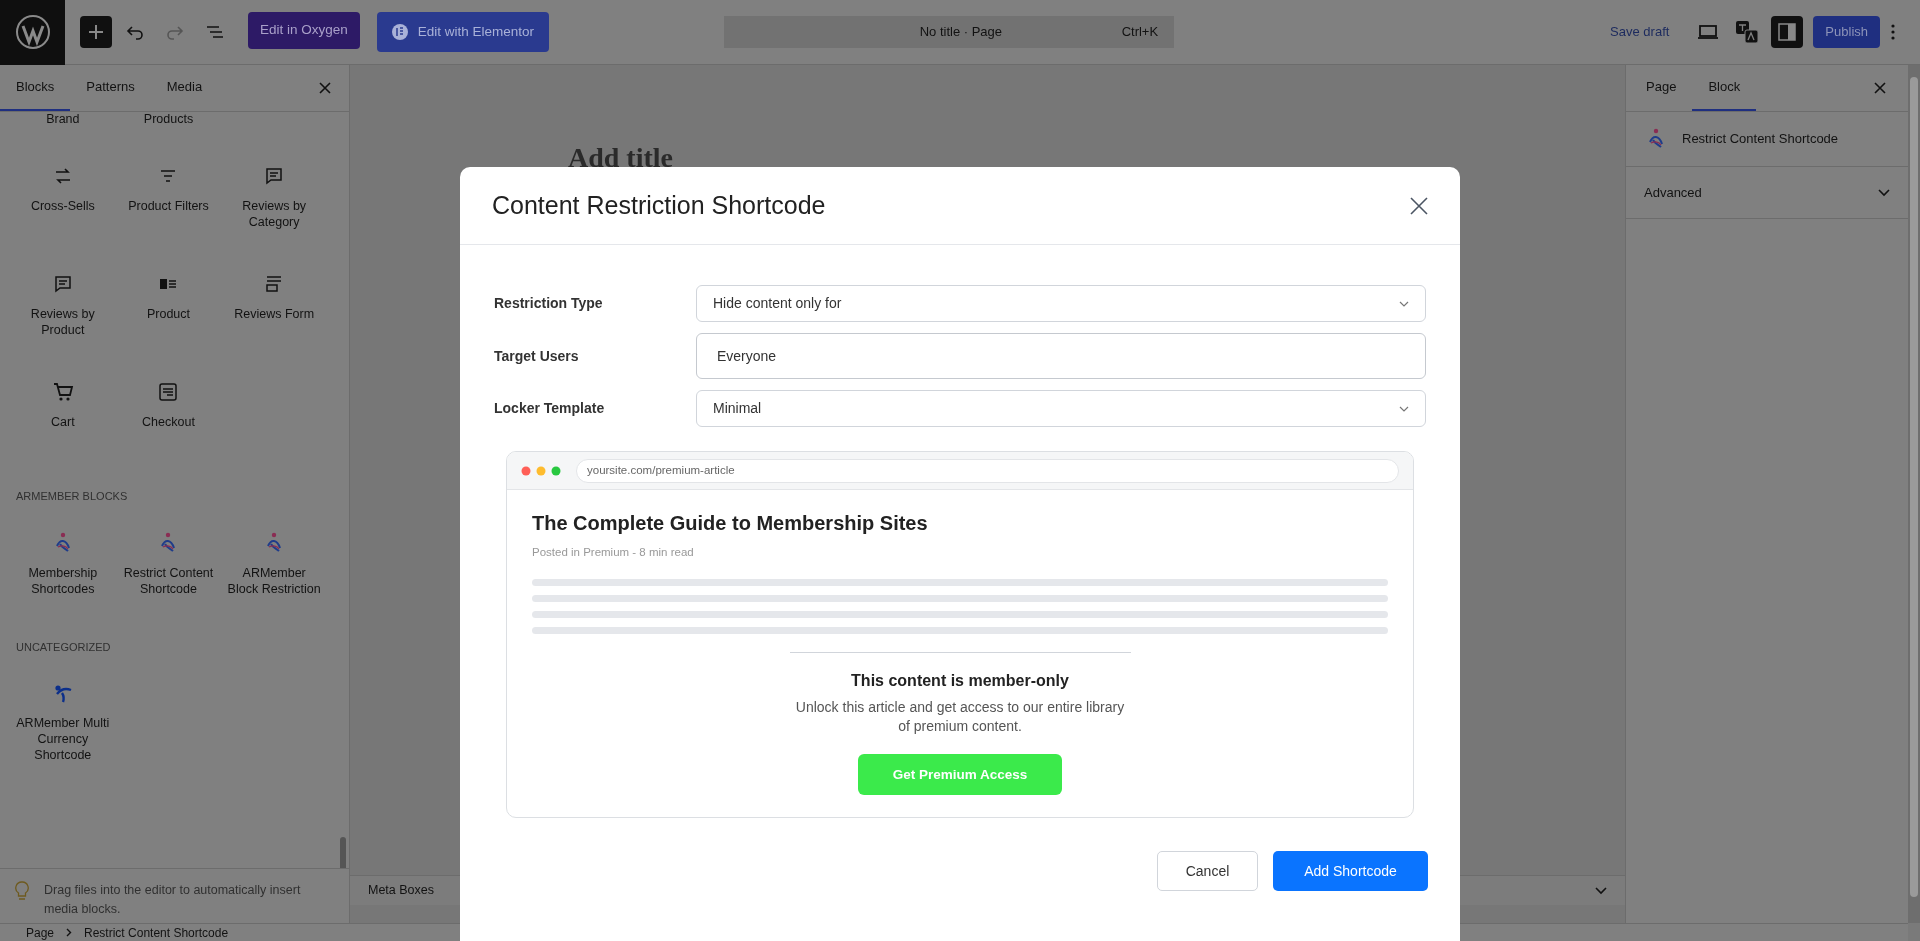 This screenshot has width=1920, height=941. What do you see at coordinates (399, 32) in the screenshot?
I see `elementor-logo-icon` at bounding box center [399, 32].